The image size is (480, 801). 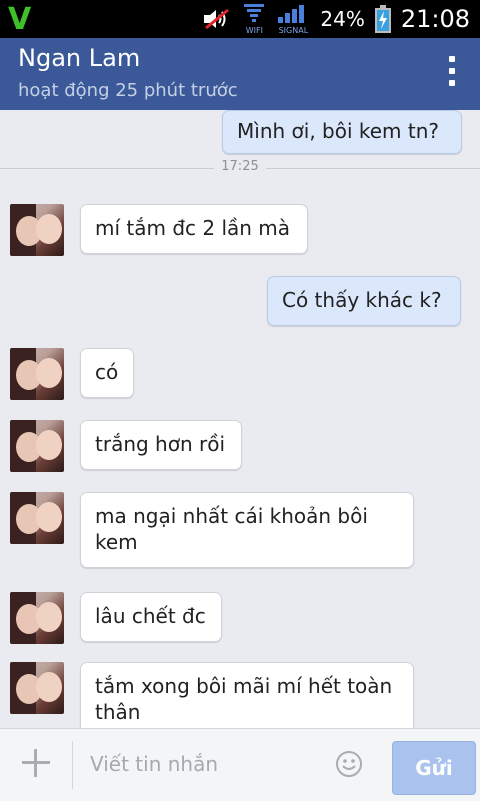 I want to click on wifi-icon: WIFI, so click(x=254, y=19).